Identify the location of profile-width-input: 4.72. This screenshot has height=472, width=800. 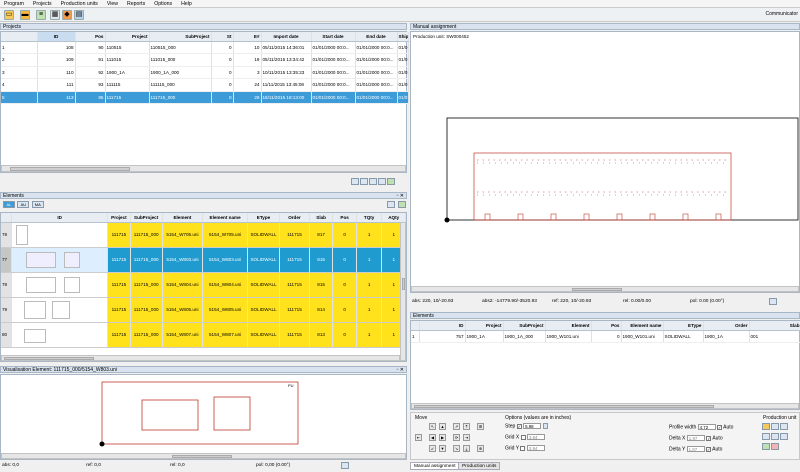
(706, 427).